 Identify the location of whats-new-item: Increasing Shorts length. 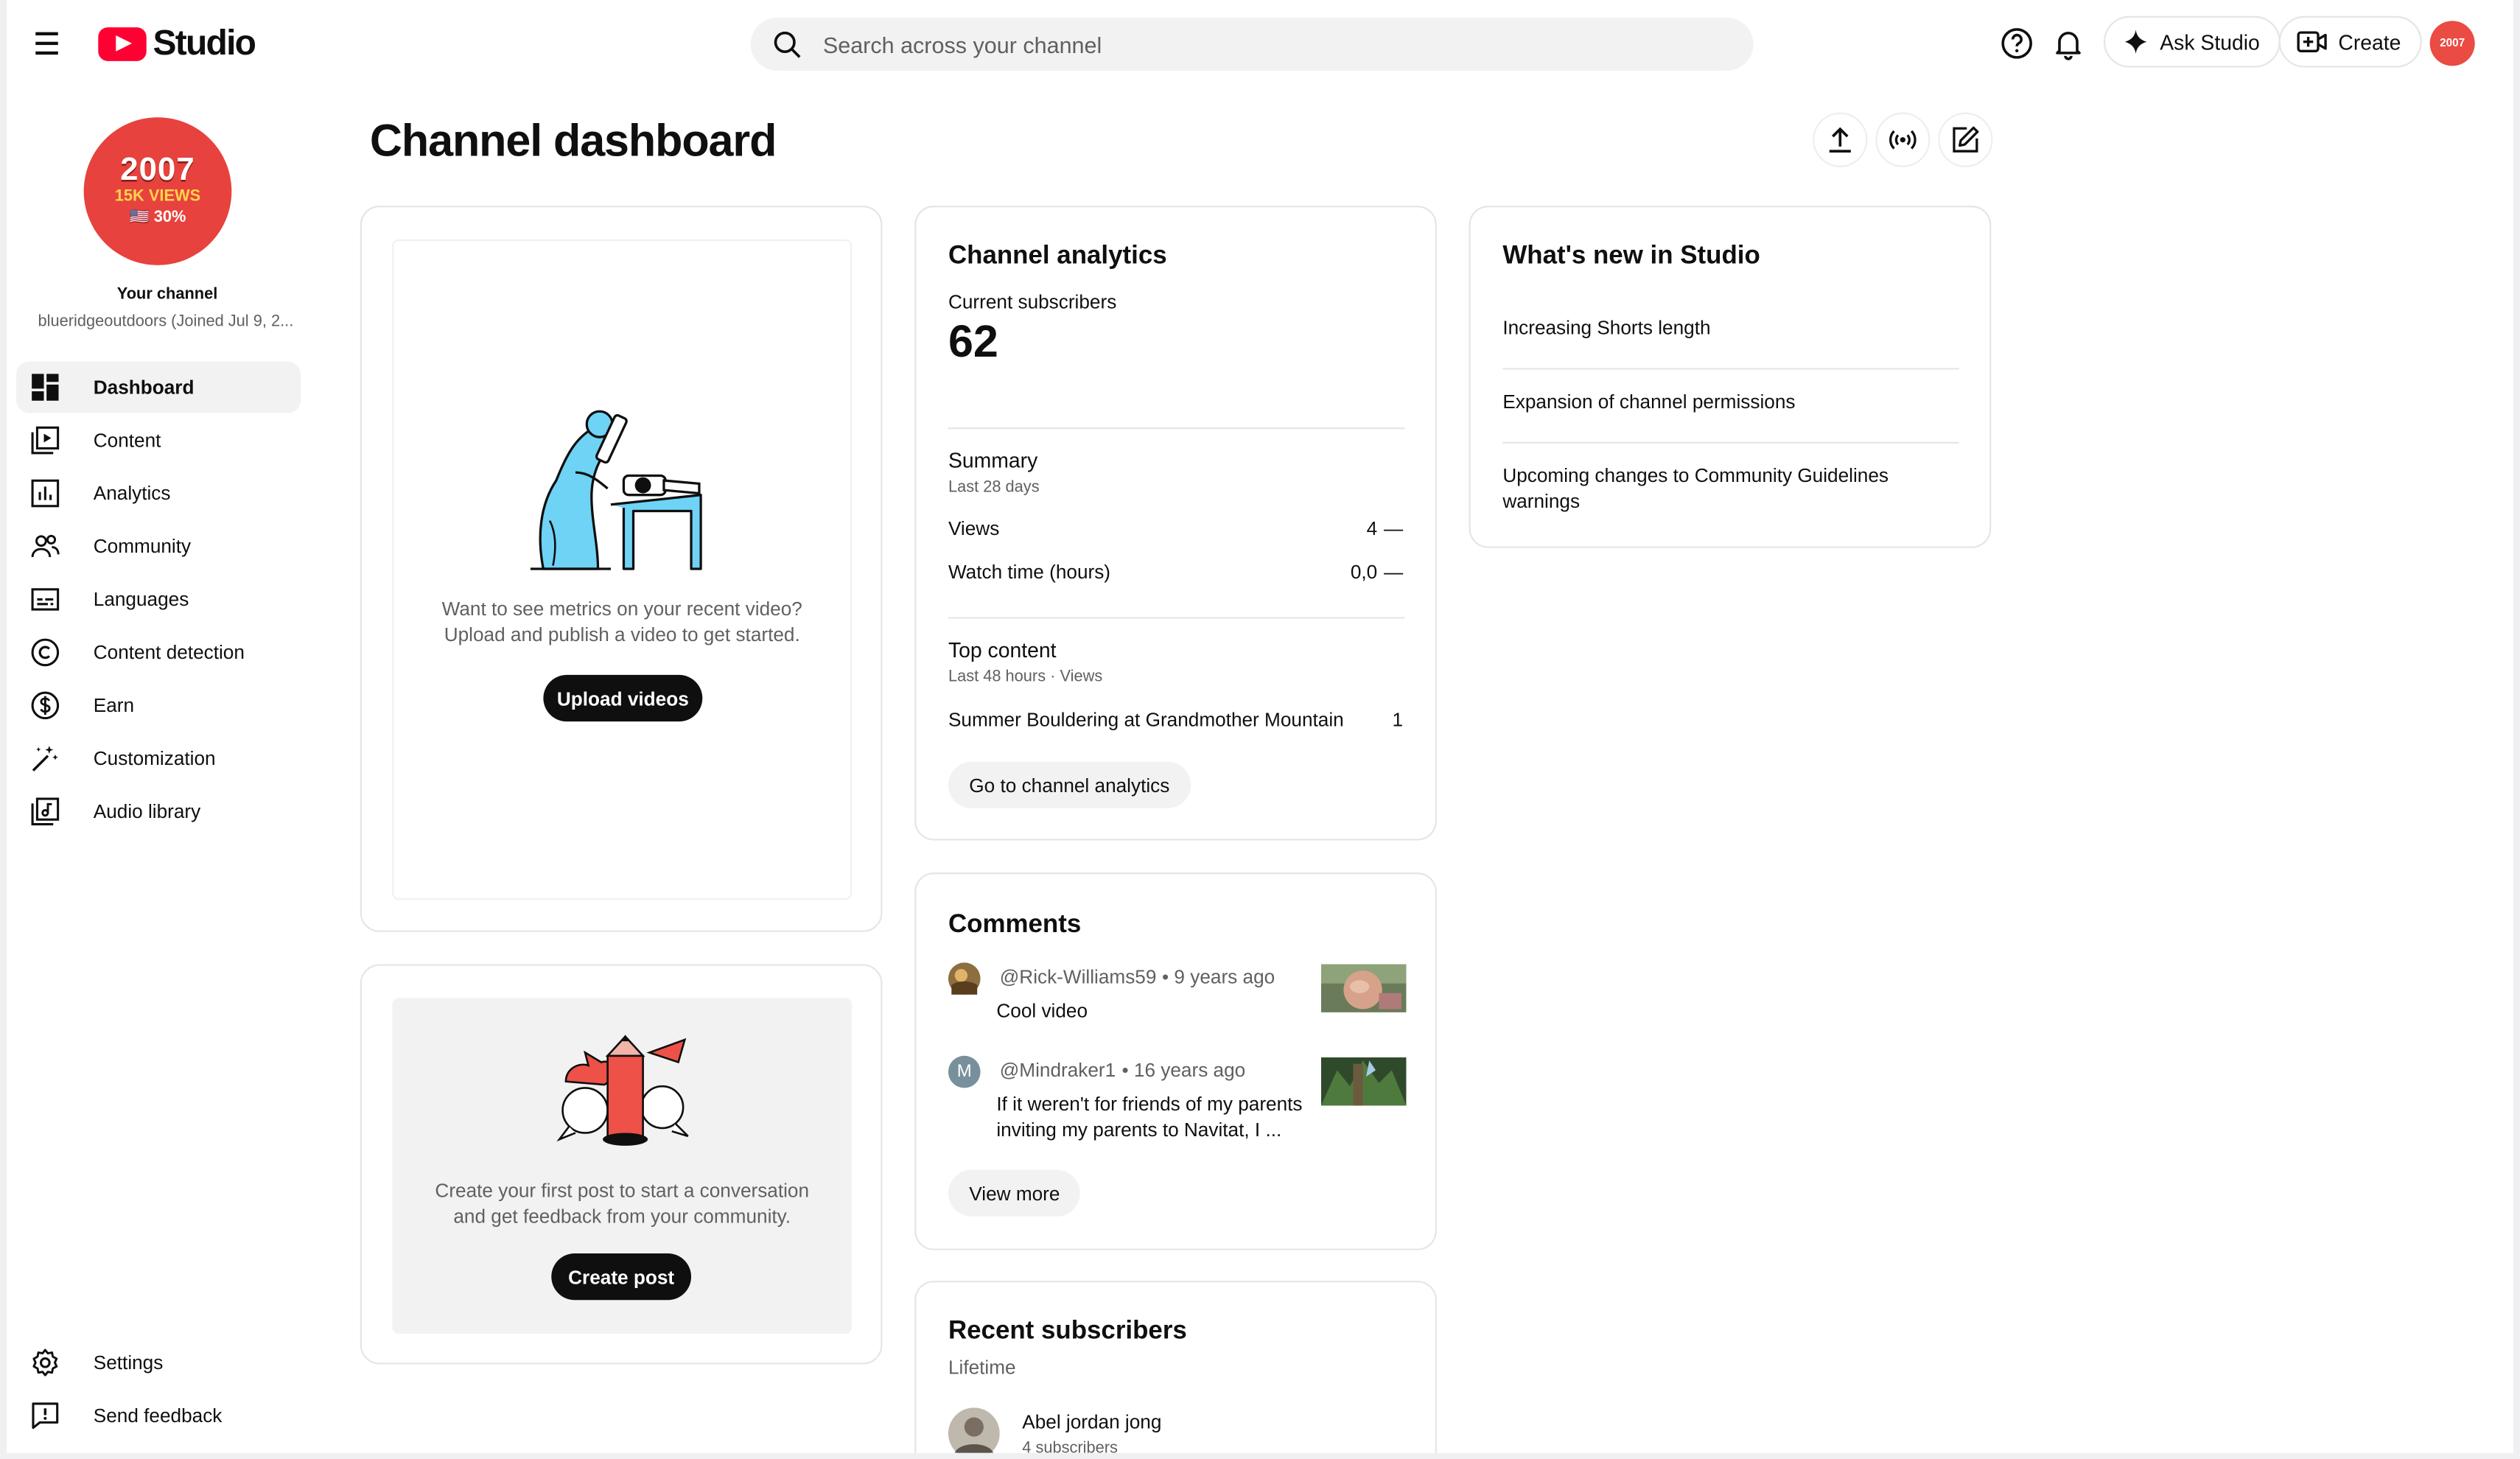
(1606, 328).